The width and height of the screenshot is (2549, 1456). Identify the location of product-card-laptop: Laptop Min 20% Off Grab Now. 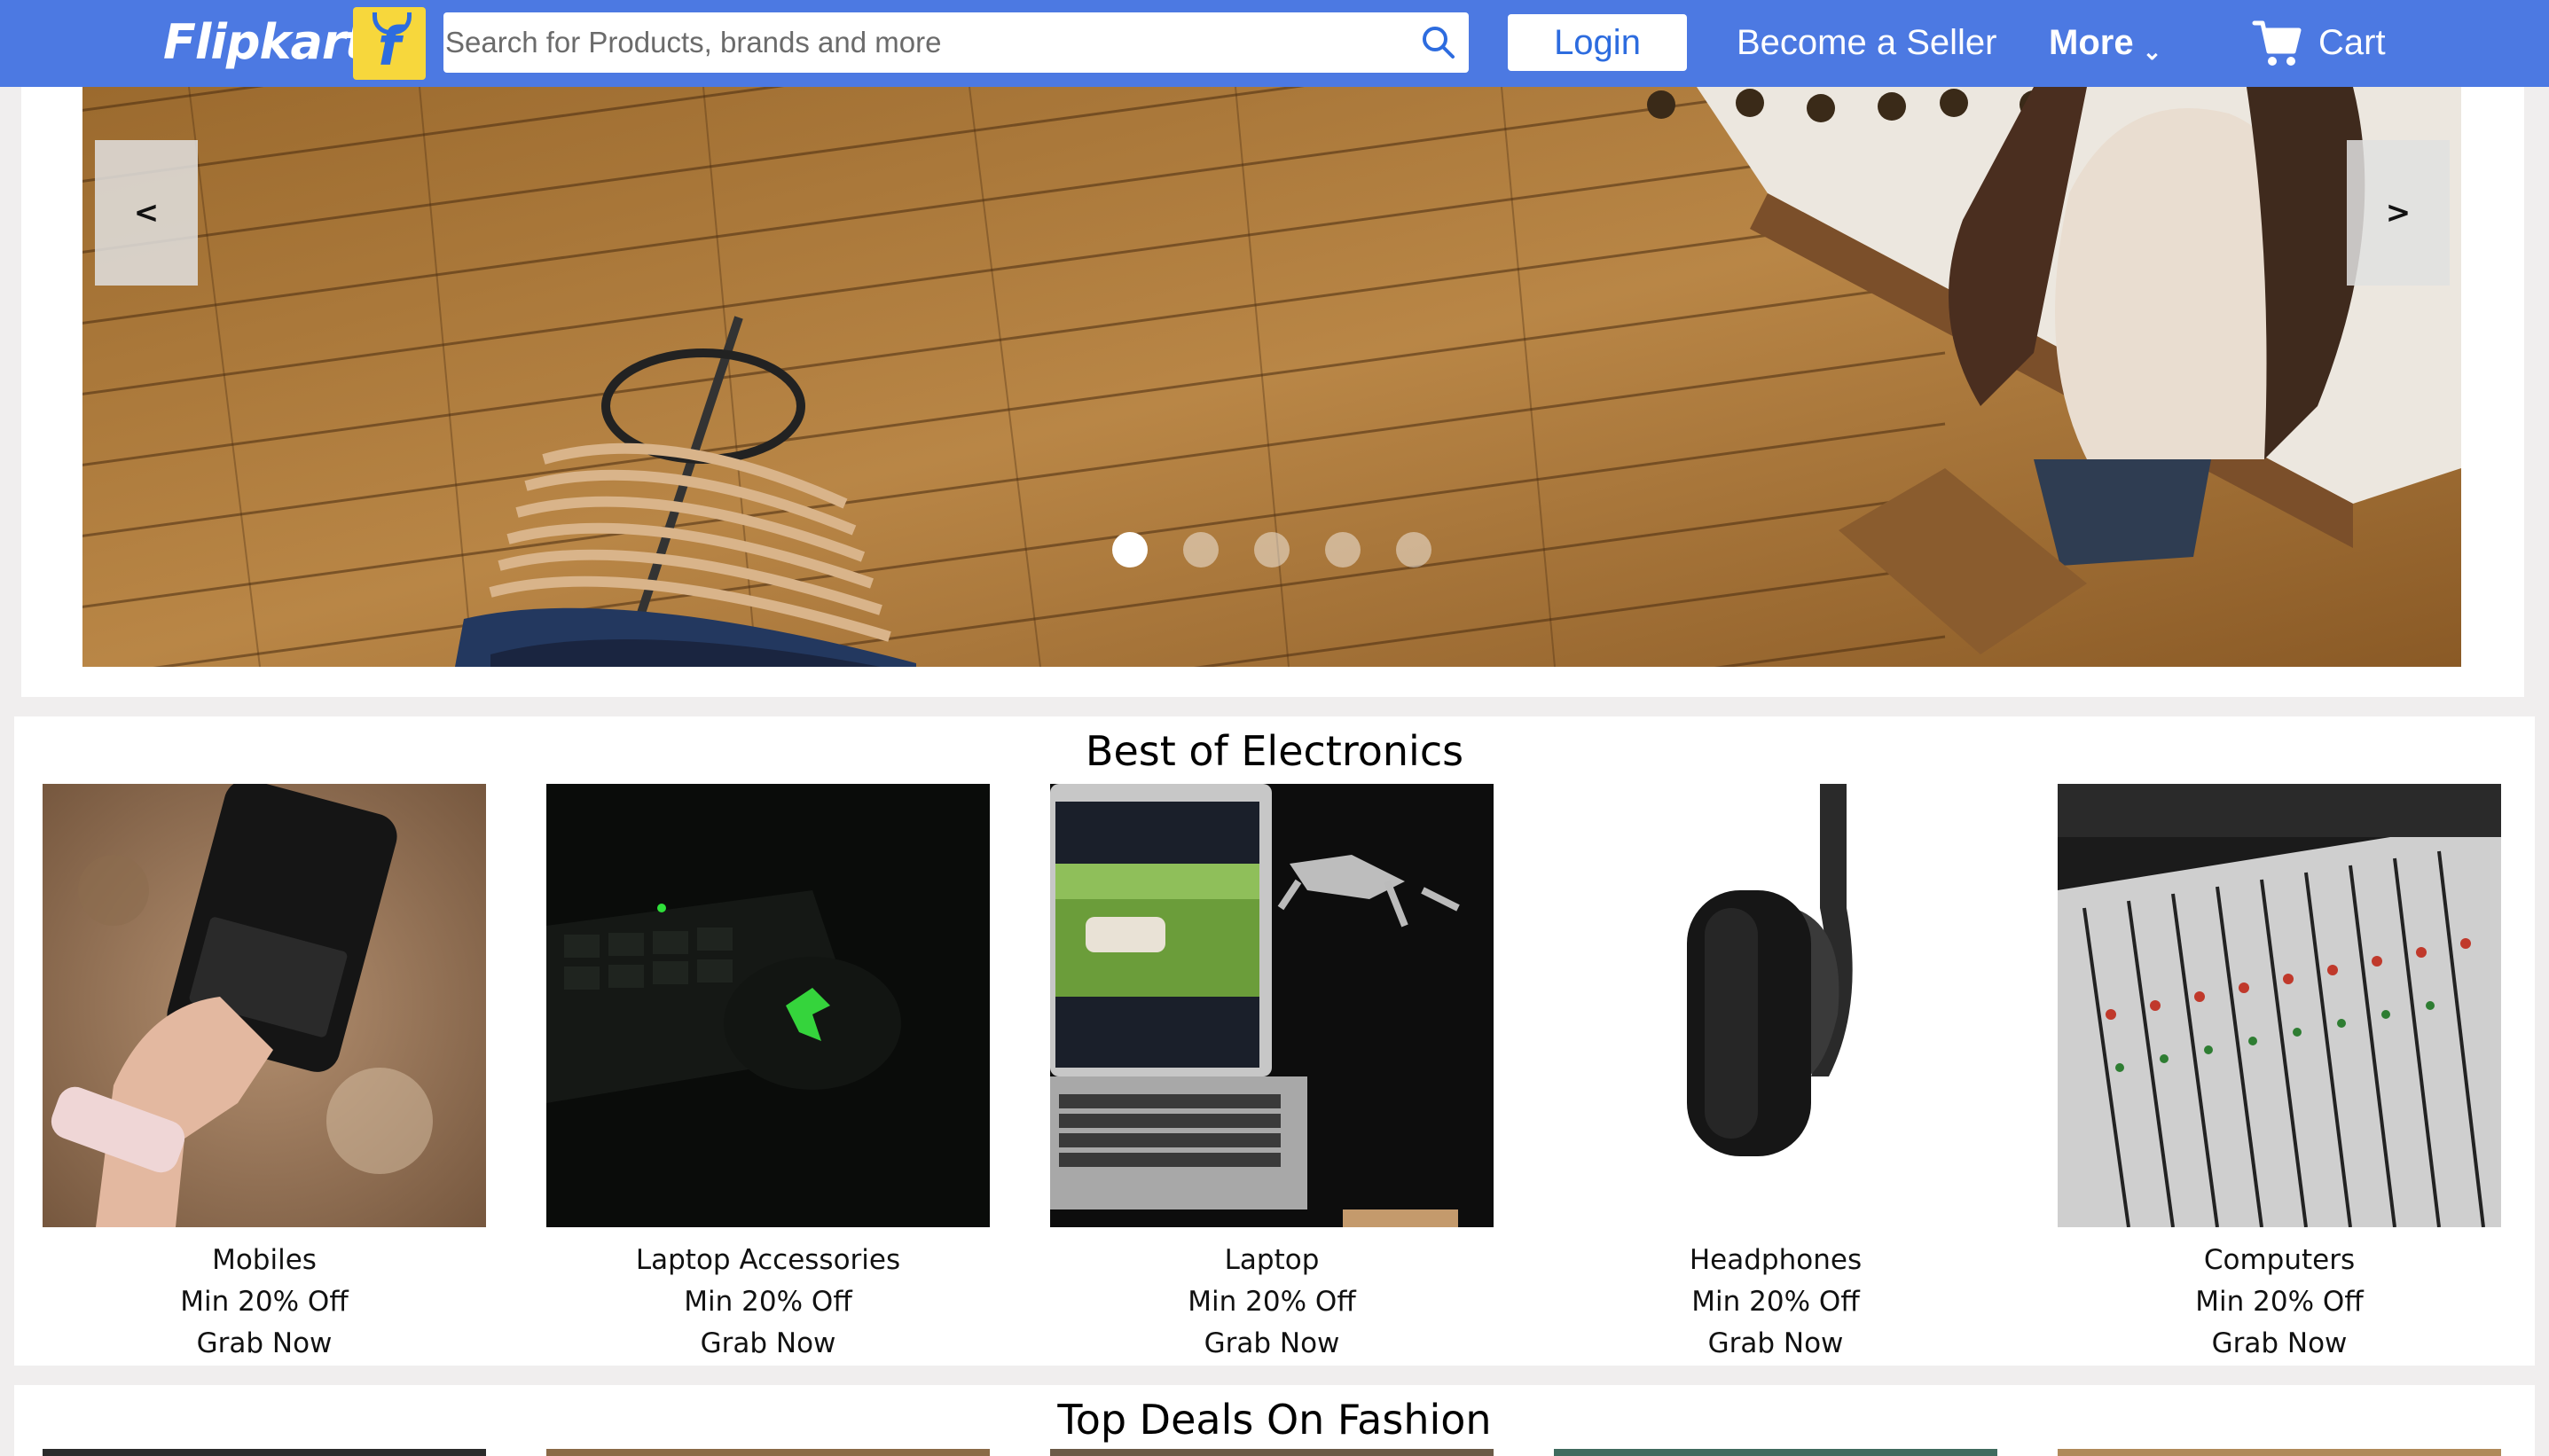
(1272, 1074).